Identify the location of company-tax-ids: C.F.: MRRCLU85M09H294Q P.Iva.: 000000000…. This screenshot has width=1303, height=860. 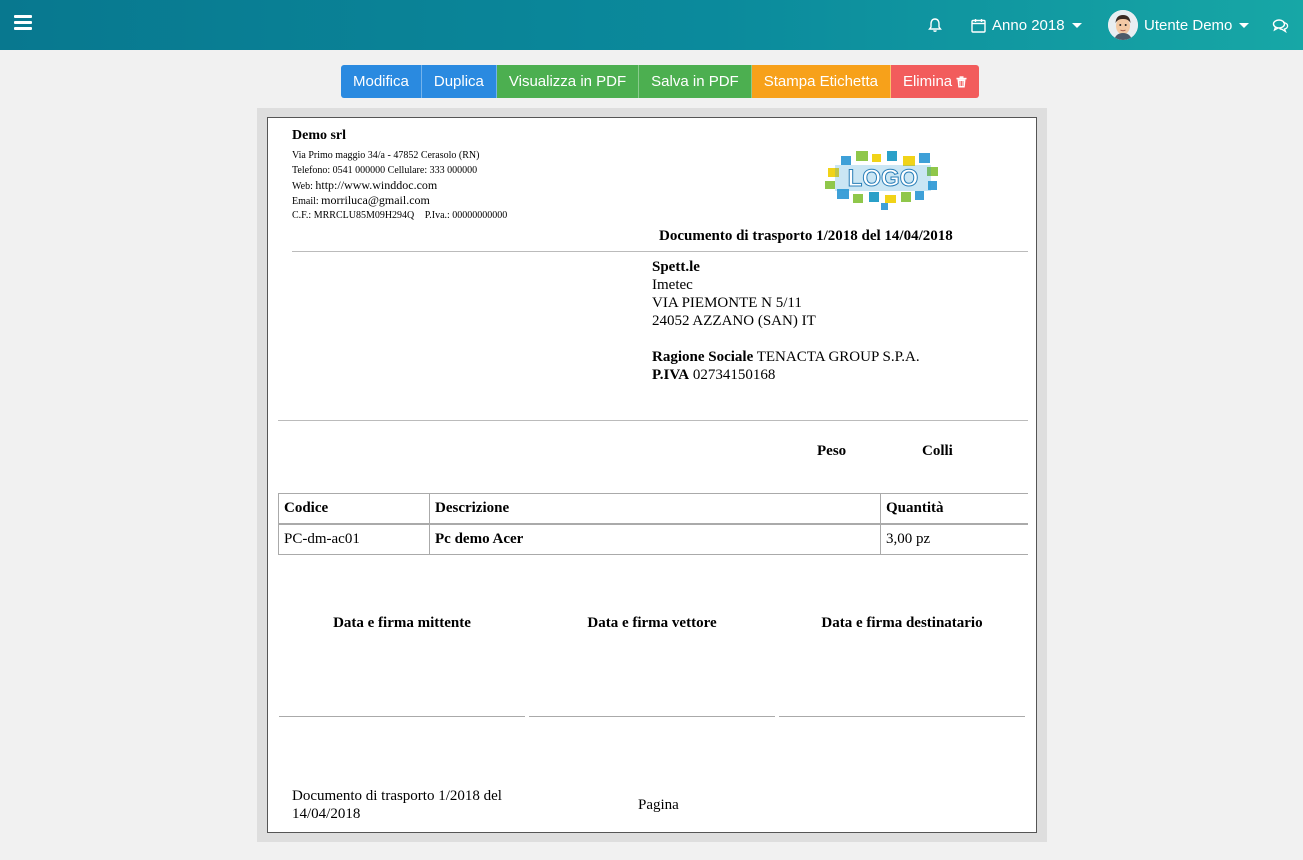
(399, 215).